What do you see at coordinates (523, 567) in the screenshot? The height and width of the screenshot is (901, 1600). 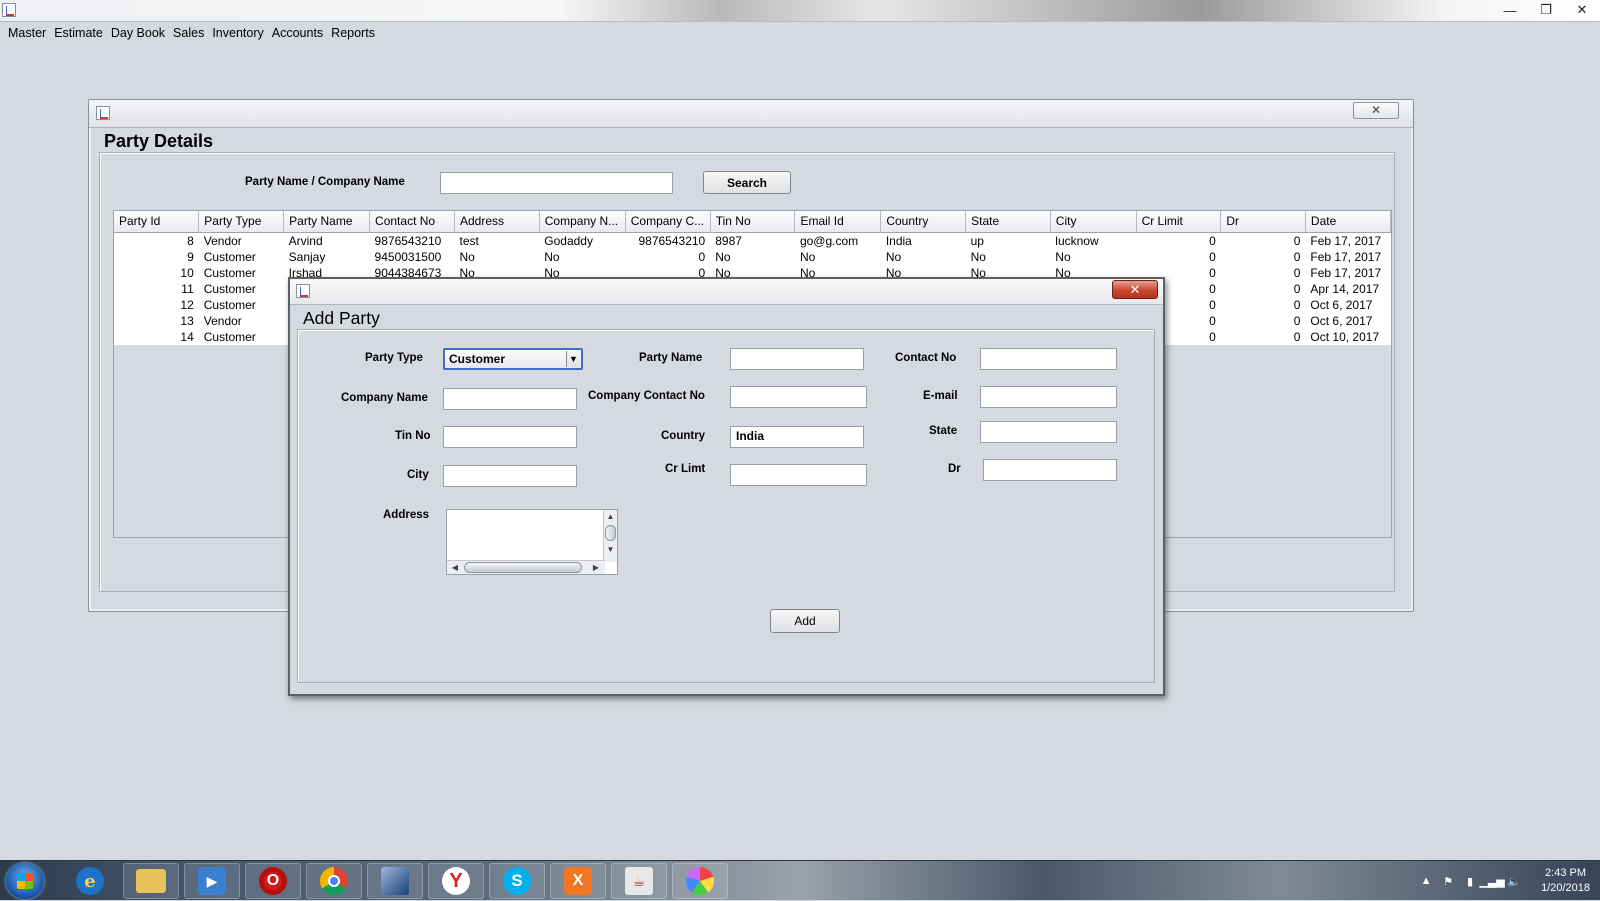 I see `horizontal-scroll-thumb` at bounding box center [523, 567].